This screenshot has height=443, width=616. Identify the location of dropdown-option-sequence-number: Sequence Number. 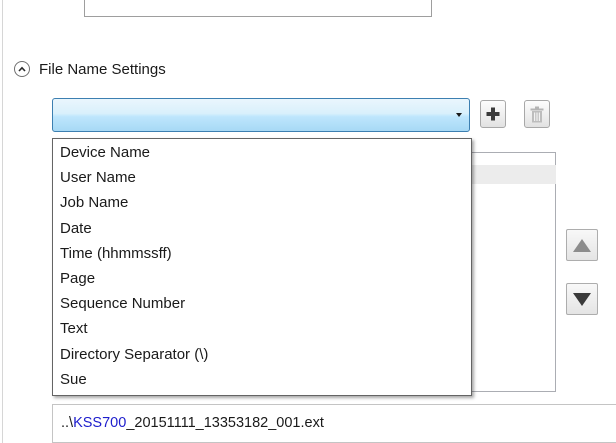
(262, 303).